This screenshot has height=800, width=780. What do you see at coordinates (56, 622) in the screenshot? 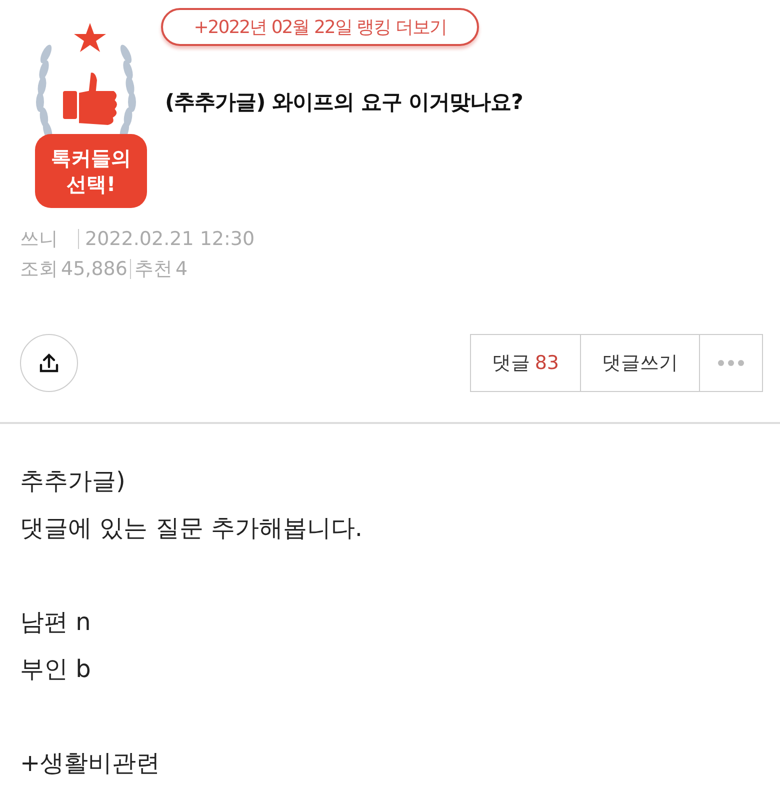
I see `body-text: 남편 n` at bounding box center [56, 622].